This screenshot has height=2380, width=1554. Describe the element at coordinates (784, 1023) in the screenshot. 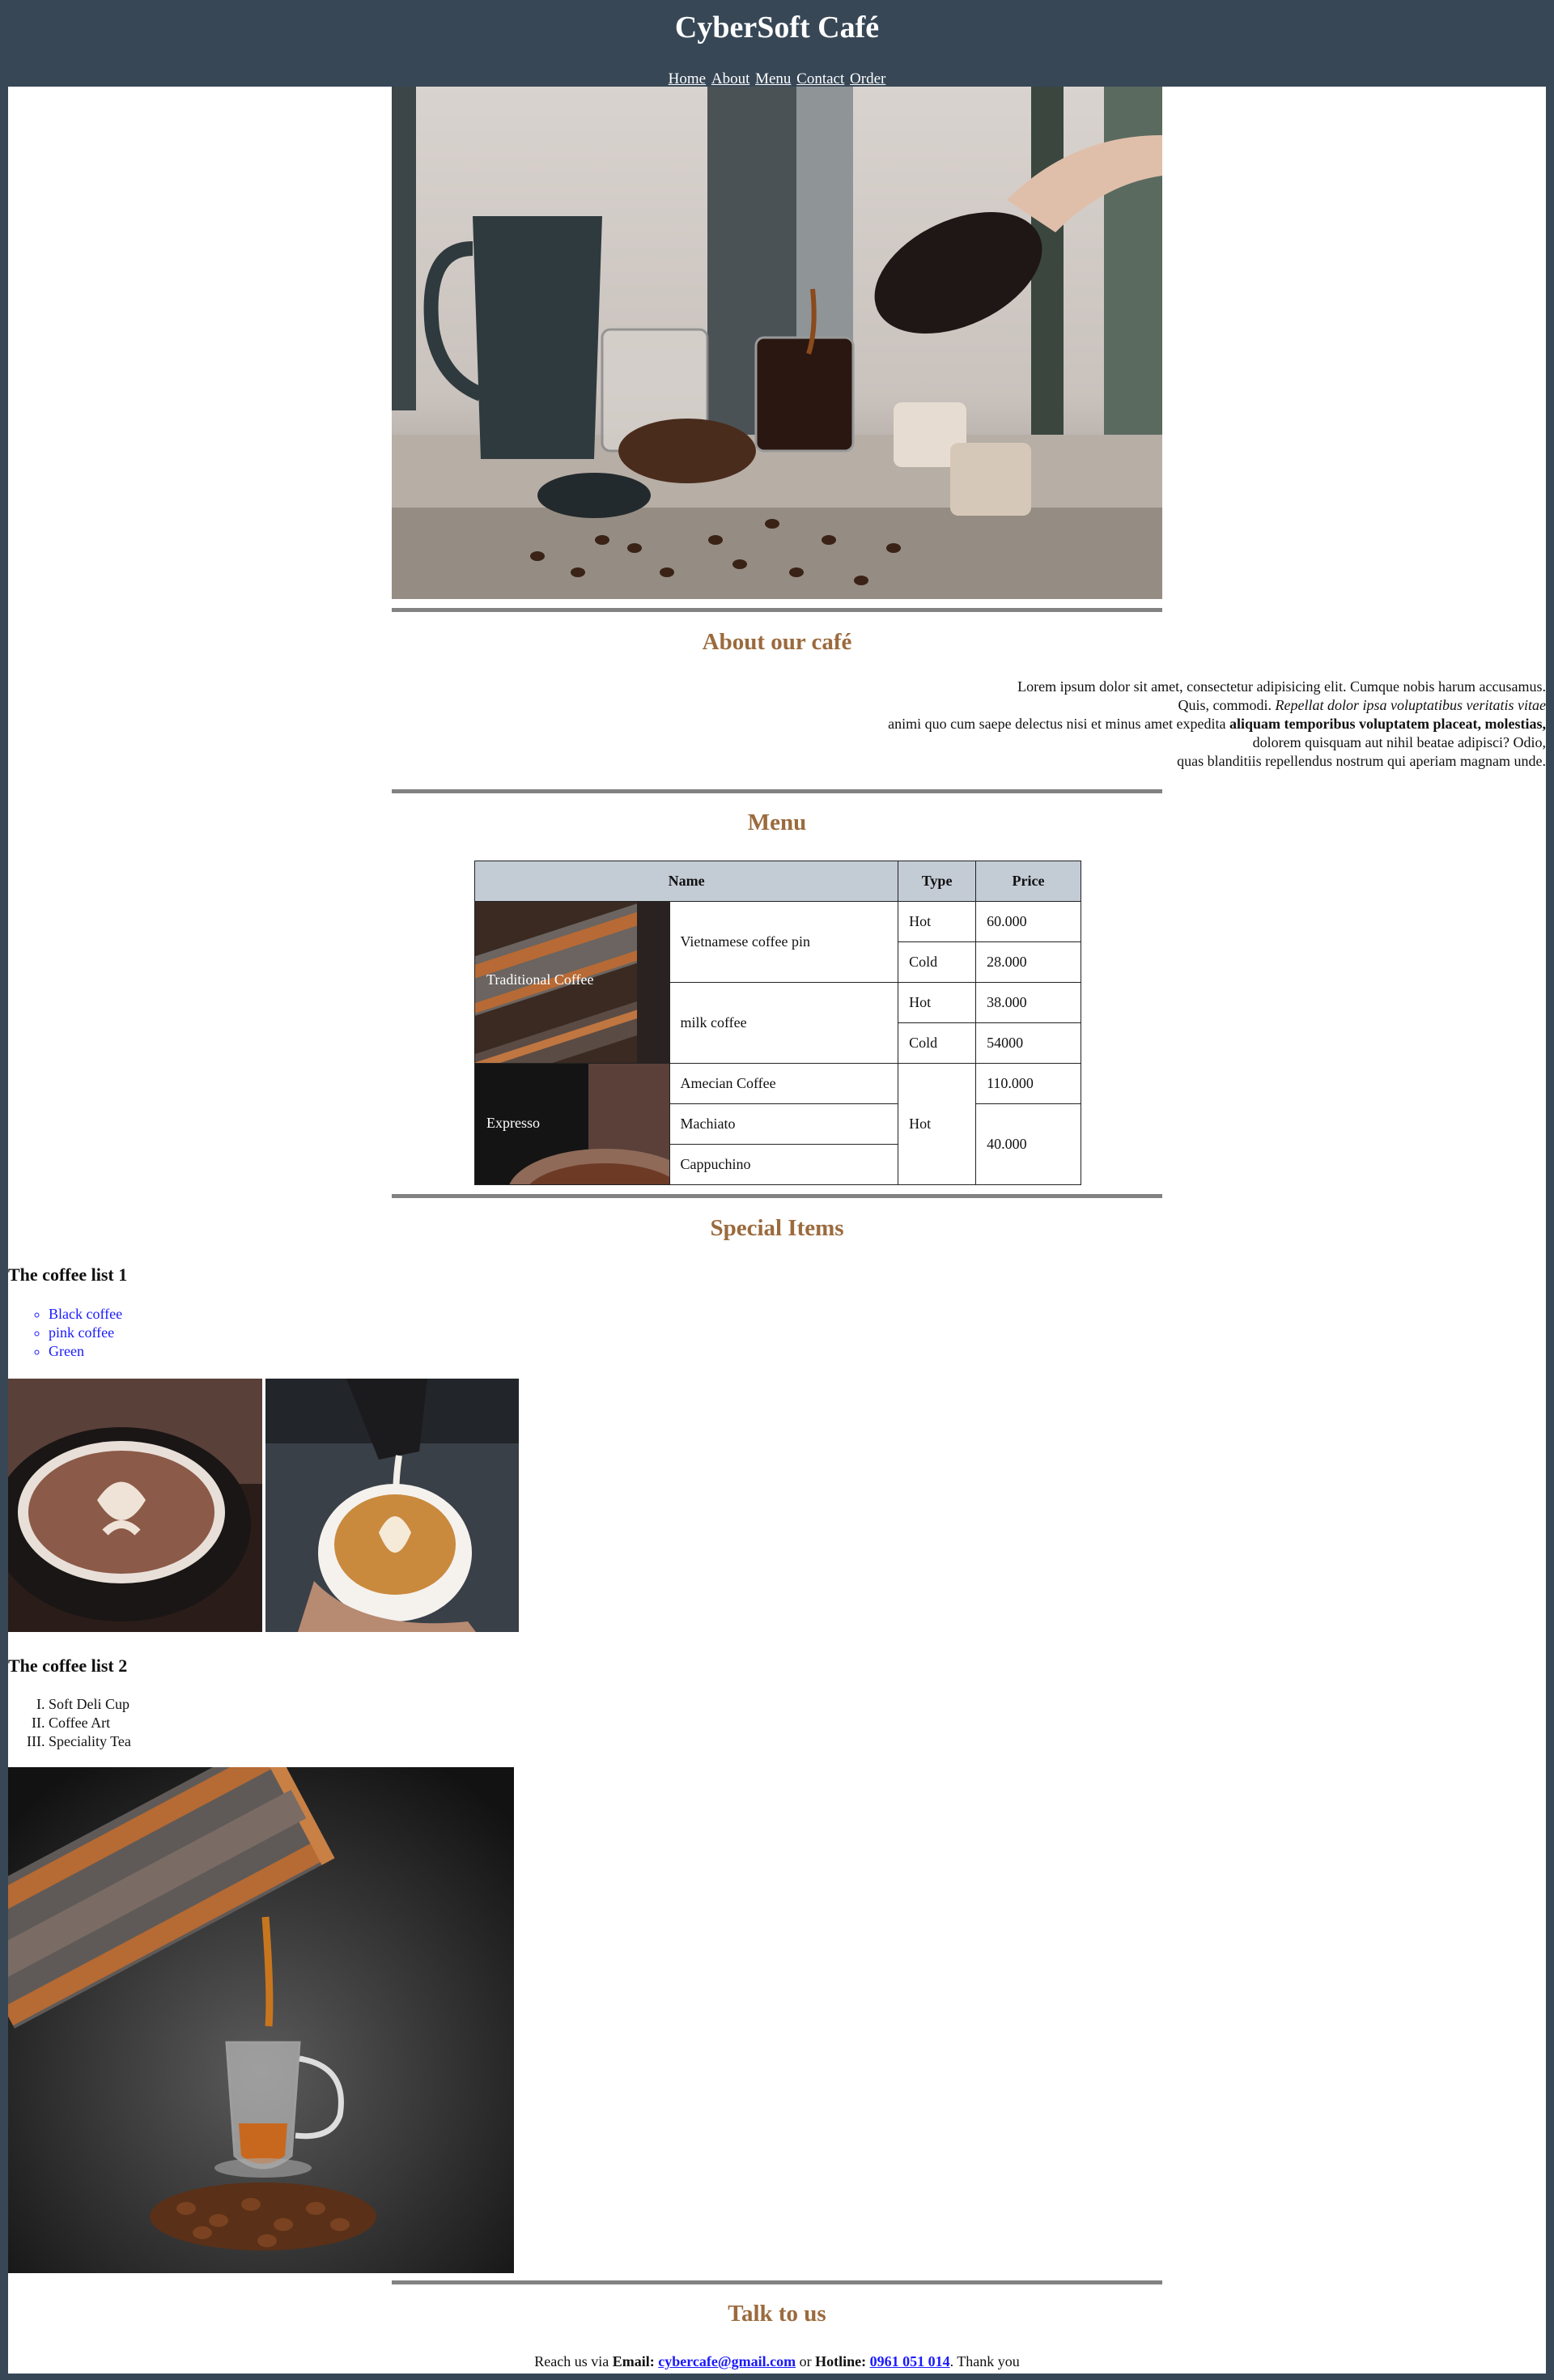

I see `item-name: milk coffee` at that location.